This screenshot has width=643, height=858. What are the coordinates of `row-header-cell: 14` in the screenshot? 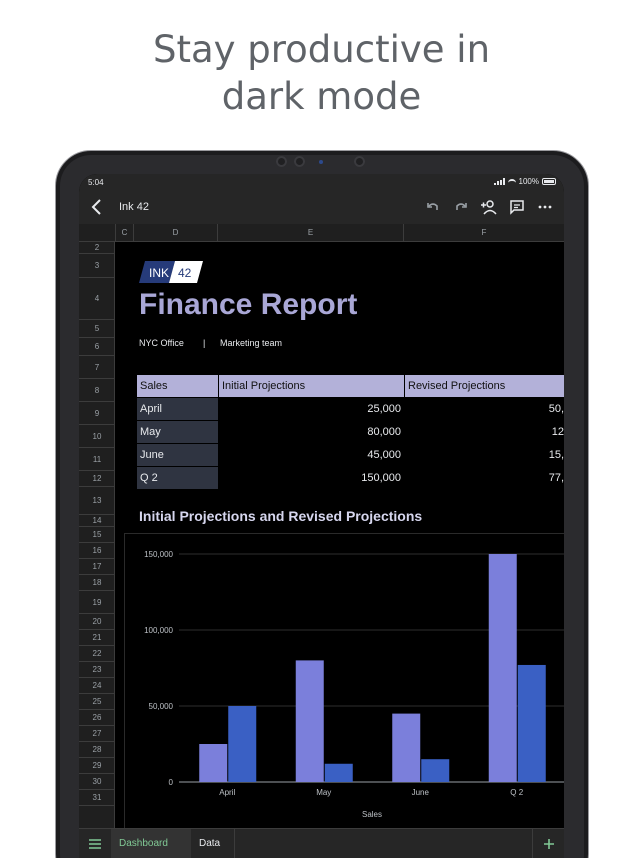 It's located at (97, 521).